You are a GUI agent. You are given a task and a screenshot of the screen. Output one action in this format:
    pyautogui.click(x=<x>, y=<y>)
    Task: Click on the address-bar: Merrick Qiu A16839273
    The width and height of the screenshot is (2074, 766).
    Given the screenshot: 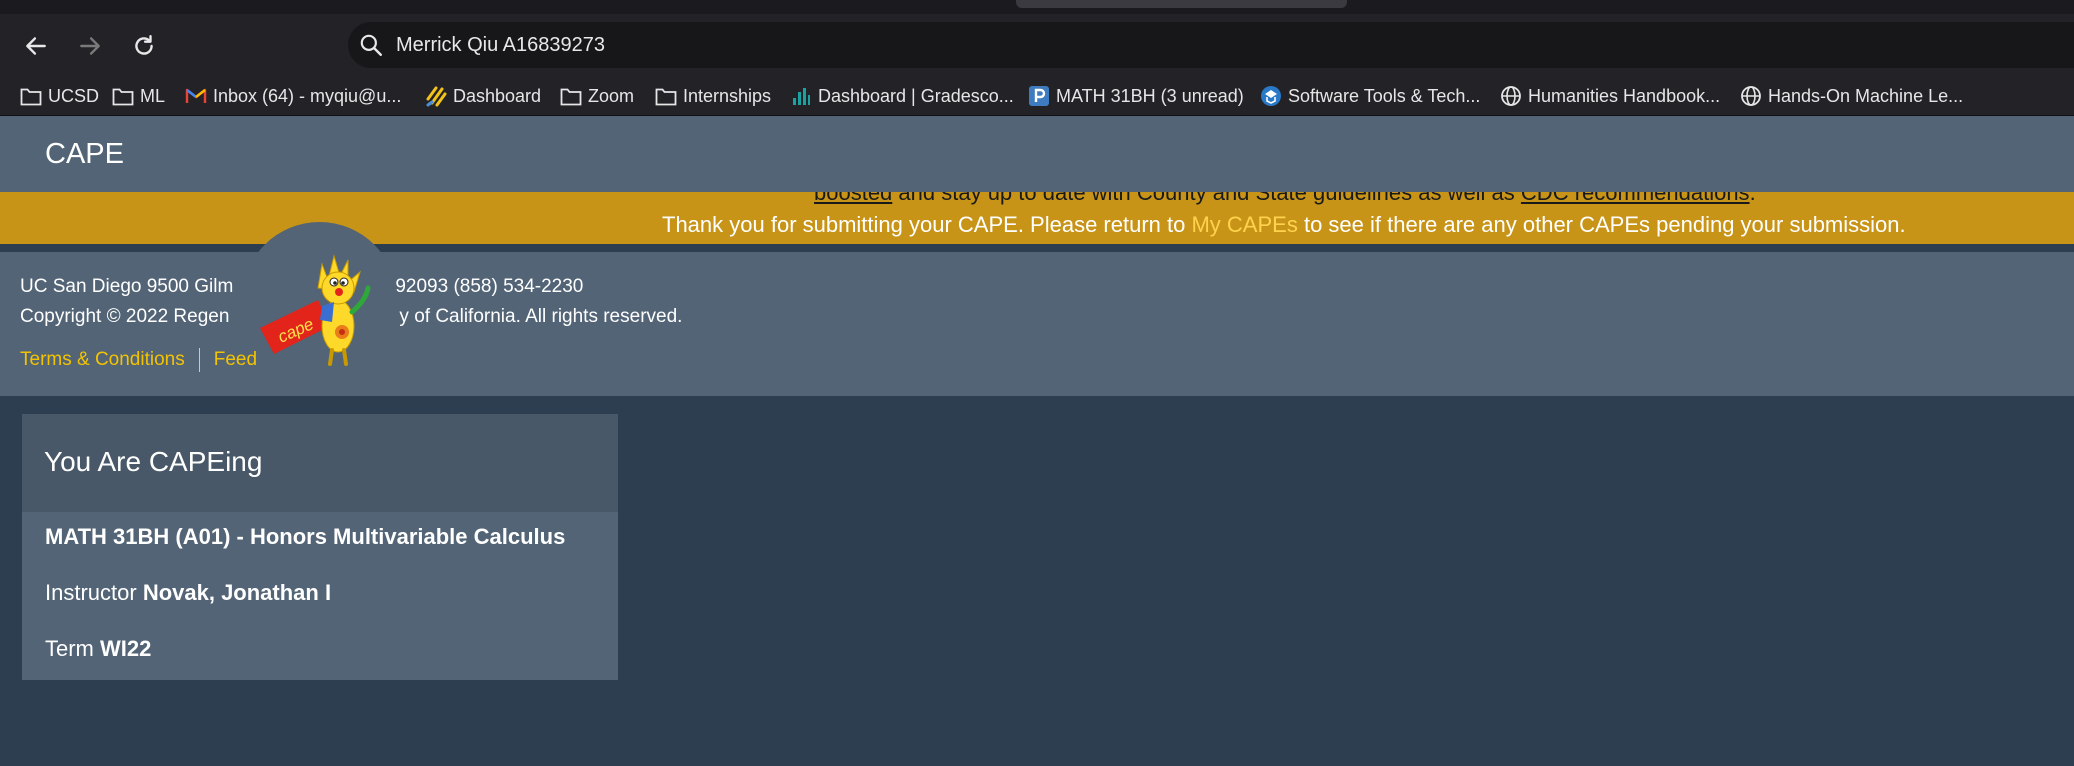 What is the action you would take?
    pyautogui.click(x=1211, y=45)
    